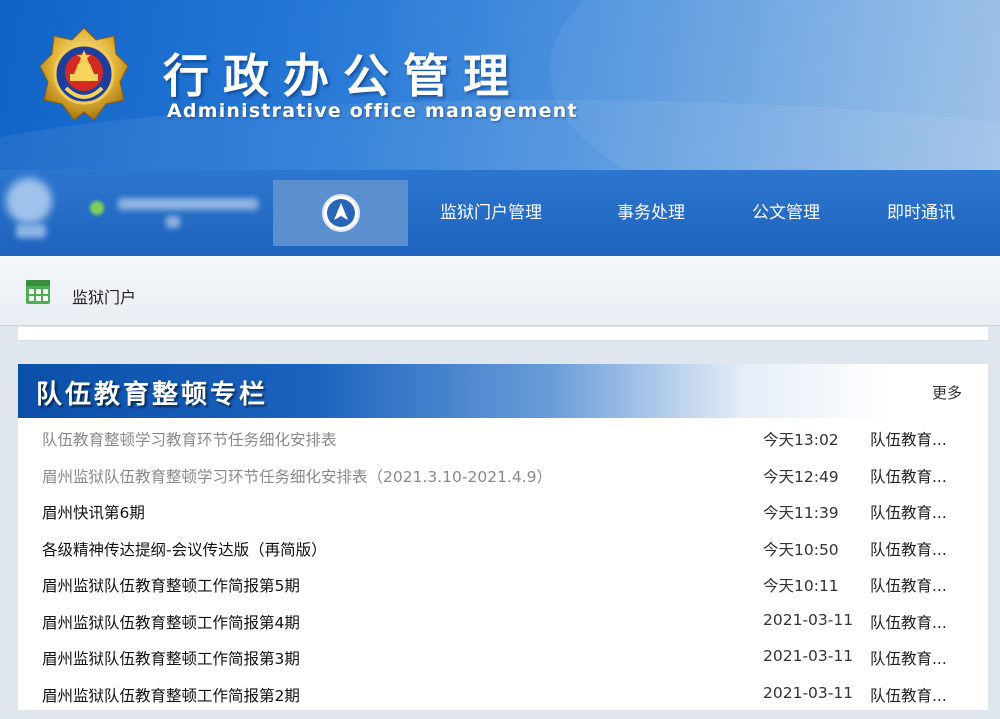 This screenshot has width=1000, height=719. Describe the element at coordinates (152, 395) in the screenshot. I see `section-title: 队伍教育整顿专栏` at that location.